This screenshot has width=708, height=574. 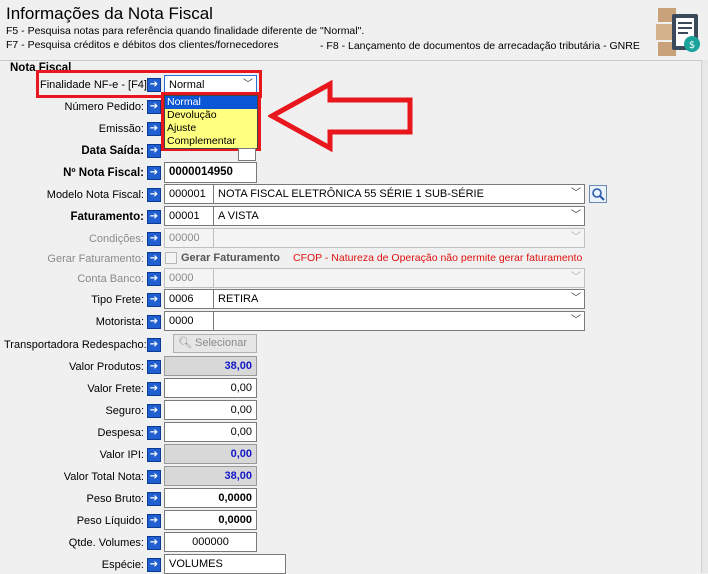 What do you see at coordinates (154, 239) in the screenshot?
I see `condicoes-arrow-button: ➔` at bounding box center [154, 239].